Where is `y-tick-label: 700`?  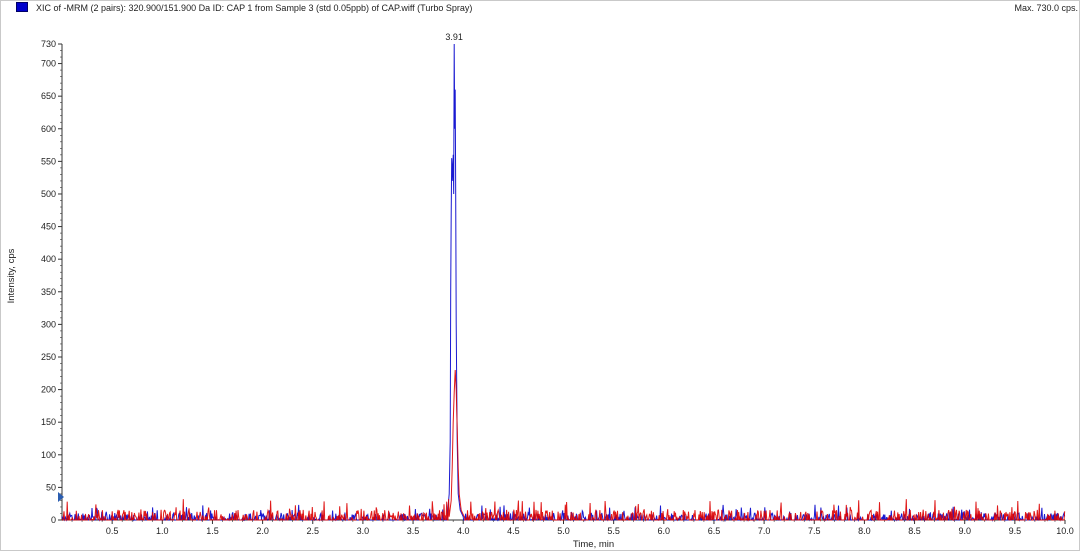 y-tick-label: 700 is located at coordinates (48, 64).